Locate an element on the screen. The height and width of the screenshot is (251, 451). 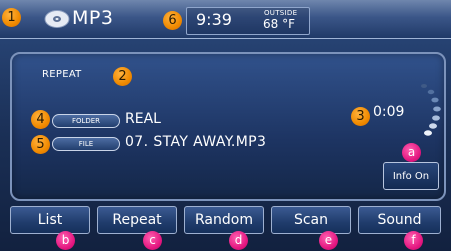
callout-3: 3 is located at coordinates (360, 116).